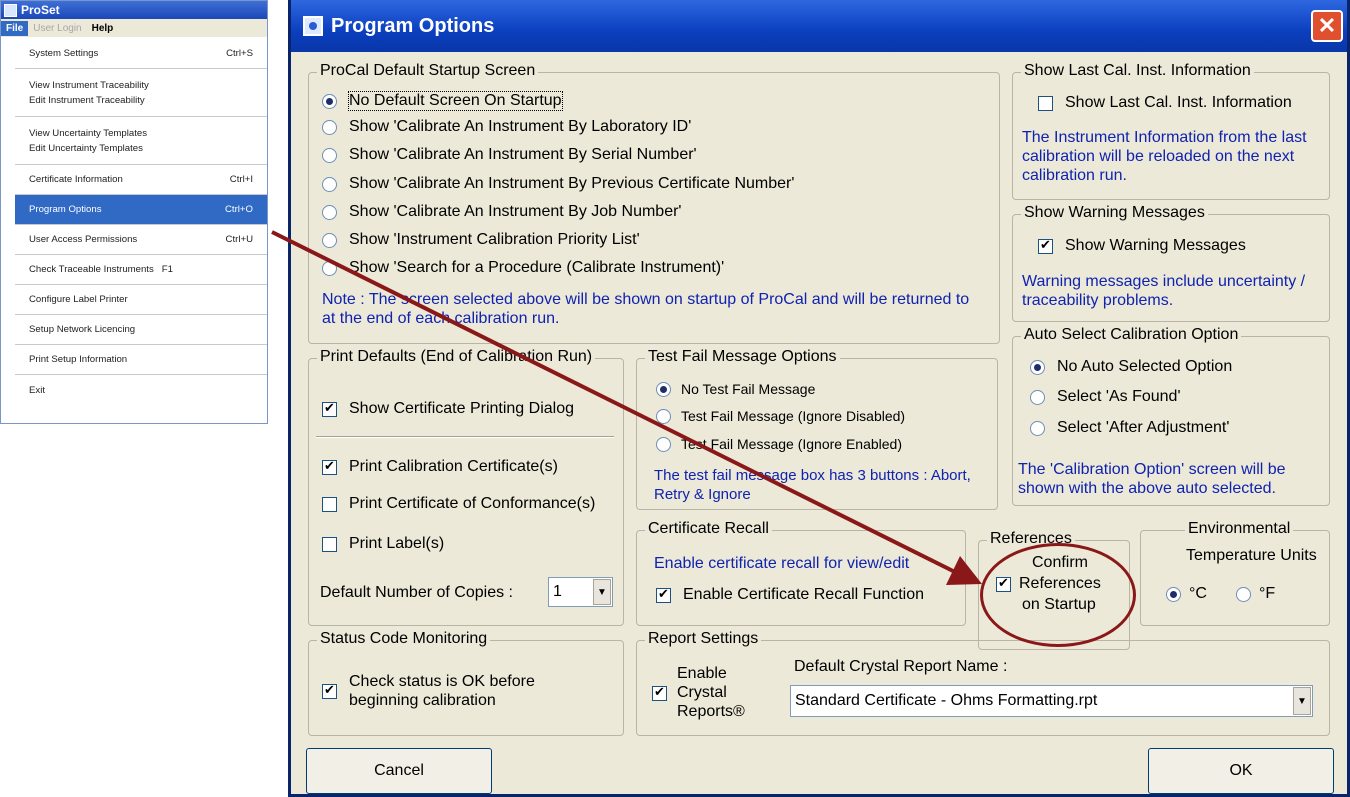 This screenshot has width=1350, height=797. What do you see at coordinates (804, 594) in the screenshot?
I see `checkbox-label: Enable Certificate Recall Function` at bounding box center [804, 594].